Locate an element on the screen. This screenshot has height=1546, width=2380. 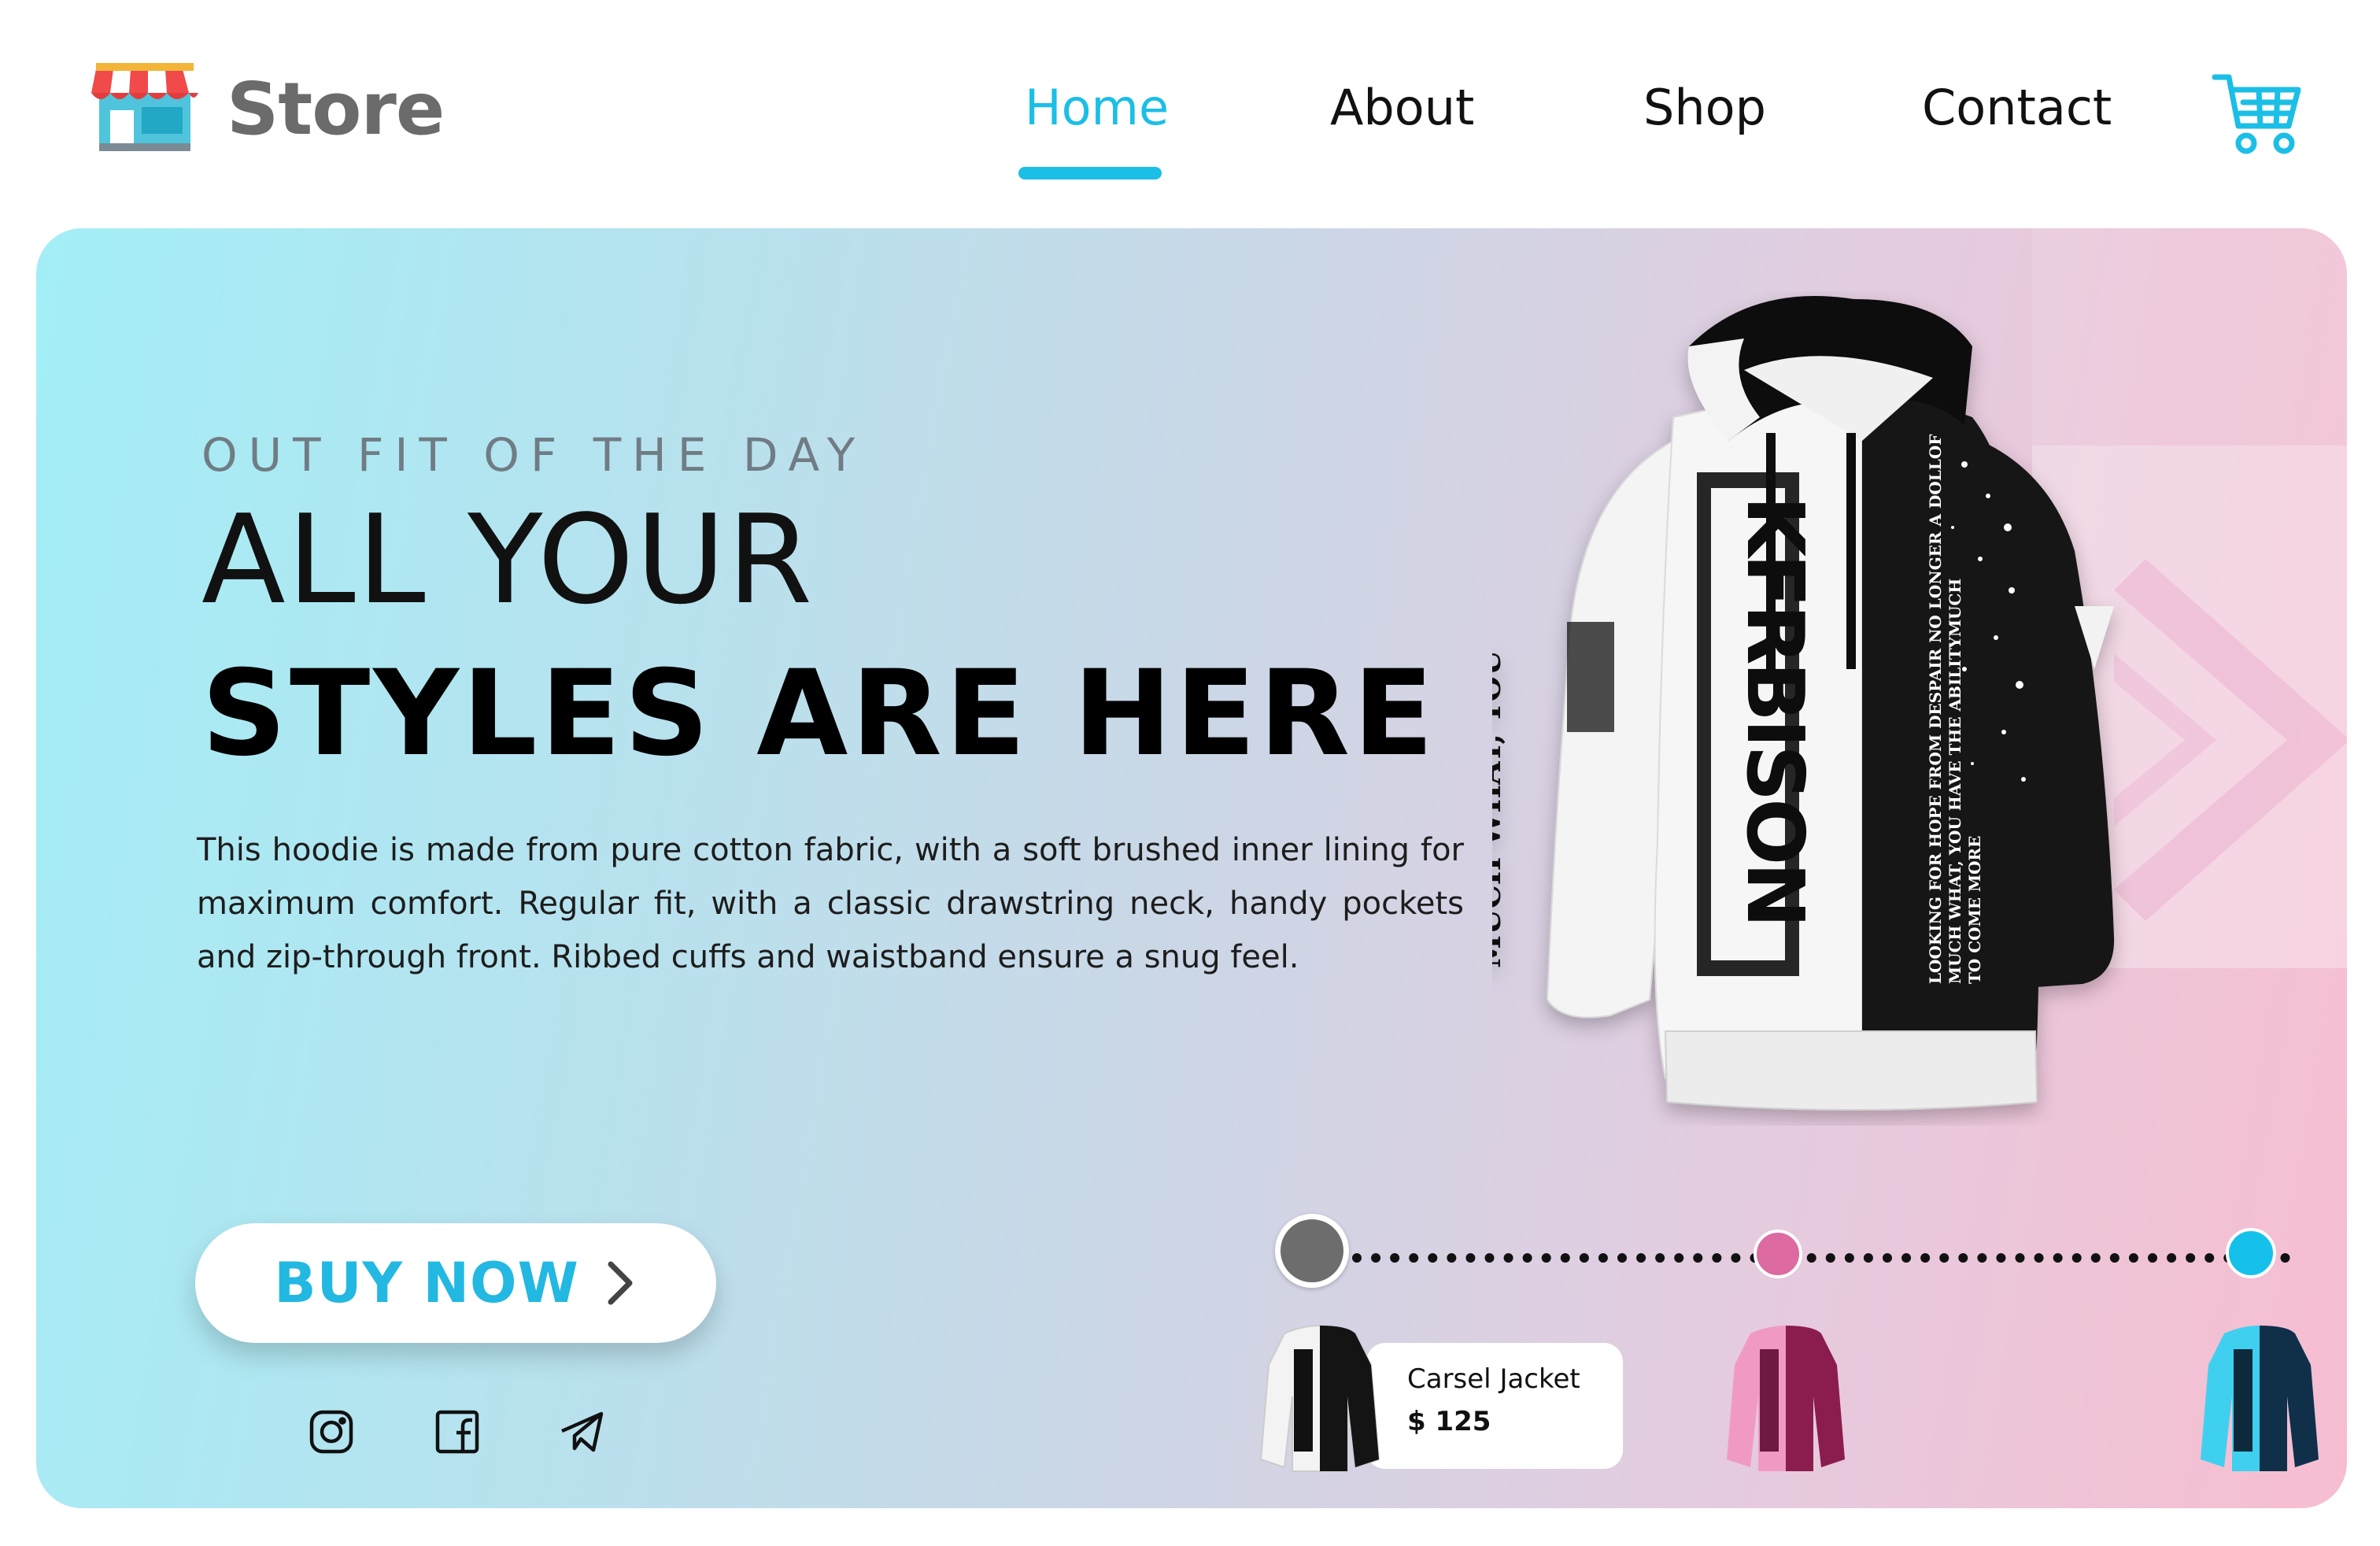
product-price: $ 125 is located at coordinates (1449, 1421).